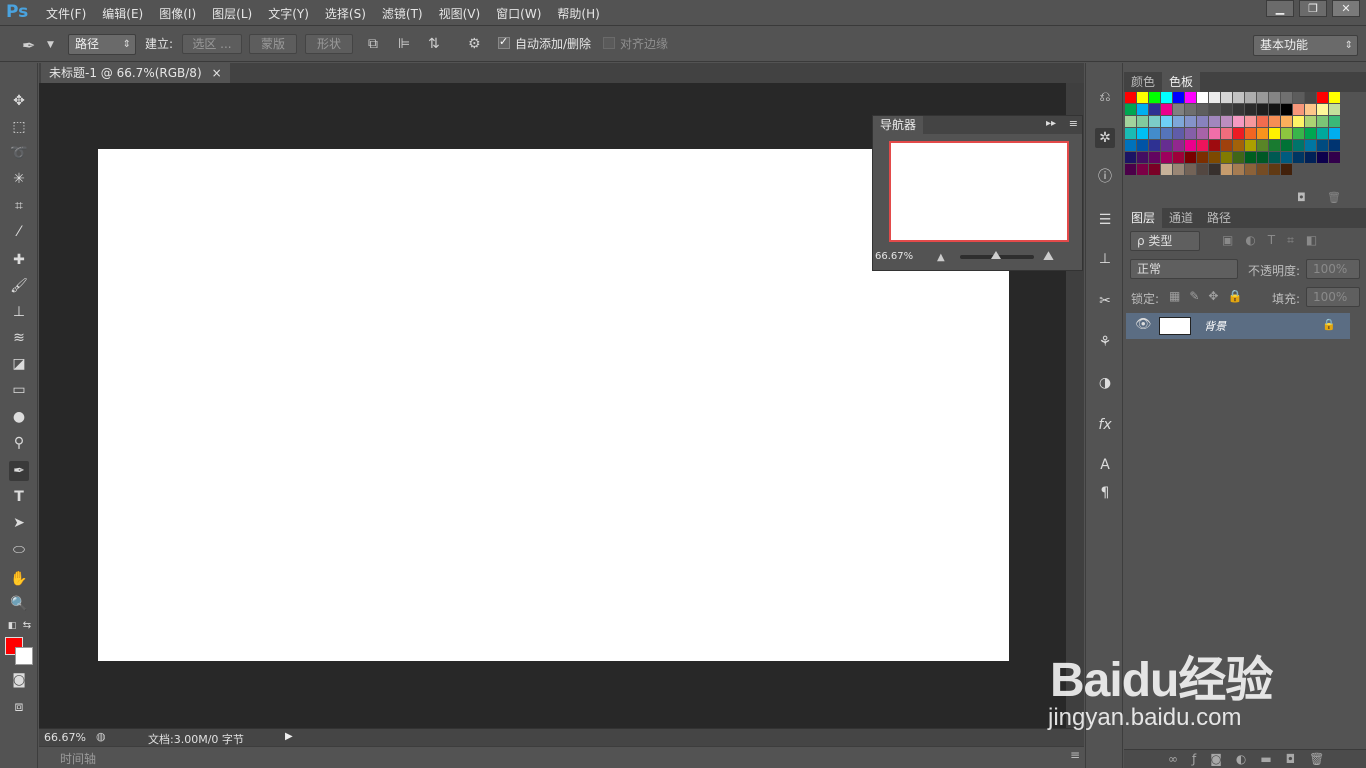 The width and height of the screenshot is (1366, 768). What do you see at coordinates (19, 232) in the screenshot?
I see `eyedropper-tool-icon: ⁄` at bounding box center [19, 232].